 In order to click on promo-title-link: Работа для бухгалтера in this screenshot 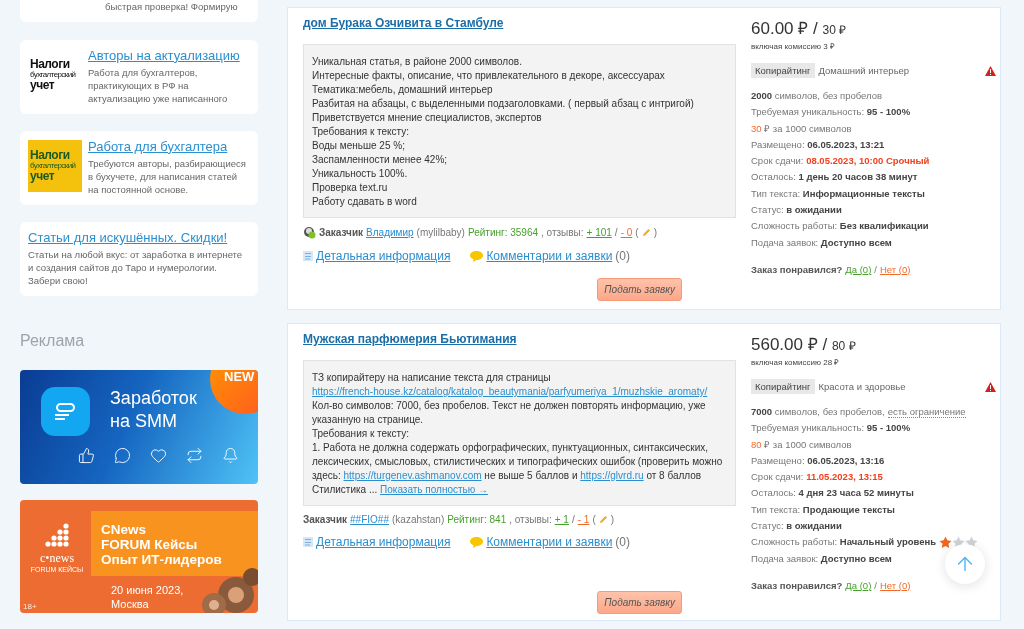, I will do `click(169, 146)`.